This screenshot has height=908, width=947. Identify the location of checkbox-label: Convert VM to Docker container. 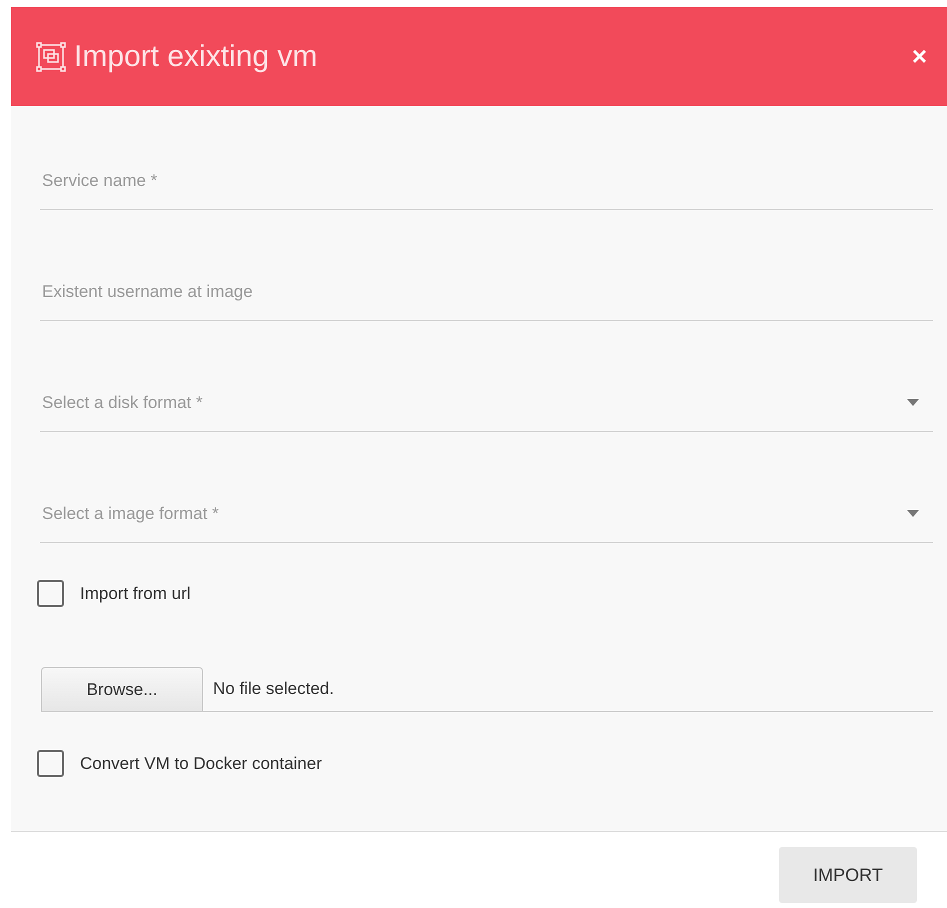
(201, 764).